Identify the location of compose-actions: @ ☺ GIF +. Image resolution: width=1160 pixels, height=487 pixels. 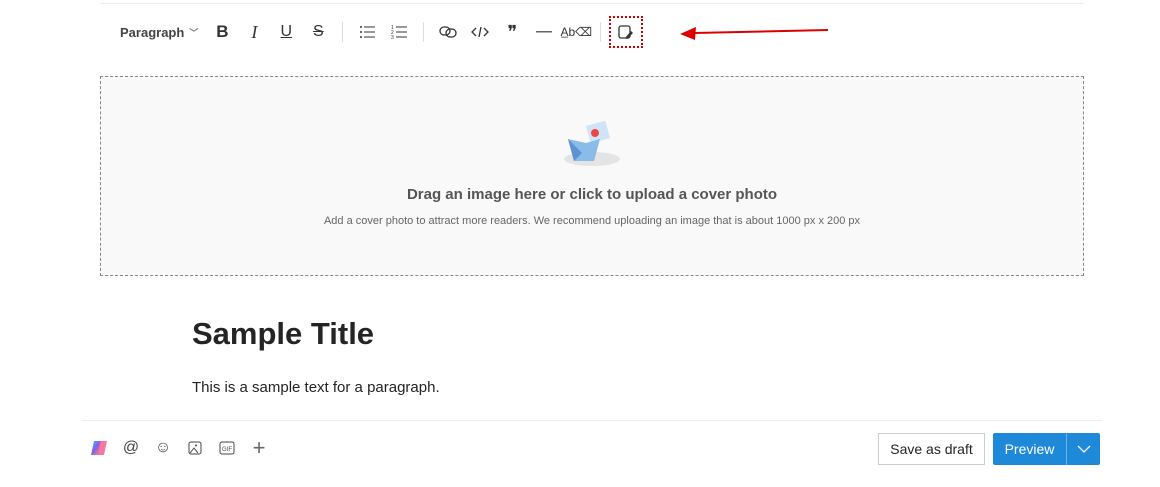
(179, 447).